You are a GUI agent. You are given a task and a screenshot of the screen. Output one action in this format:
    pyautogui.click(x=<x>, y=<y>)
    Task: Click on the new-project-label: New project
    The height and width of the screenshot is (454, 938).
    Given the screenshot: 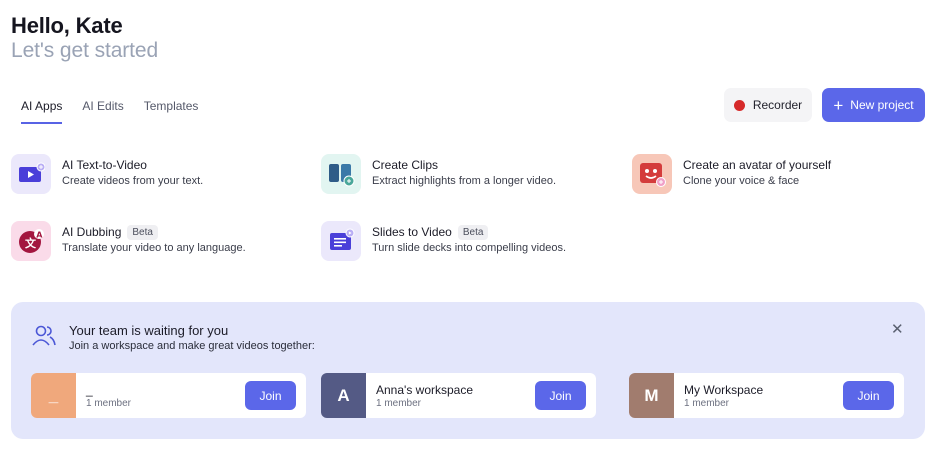 What is the action you would take?
    pyautogui.click(x=882, y=105)
    